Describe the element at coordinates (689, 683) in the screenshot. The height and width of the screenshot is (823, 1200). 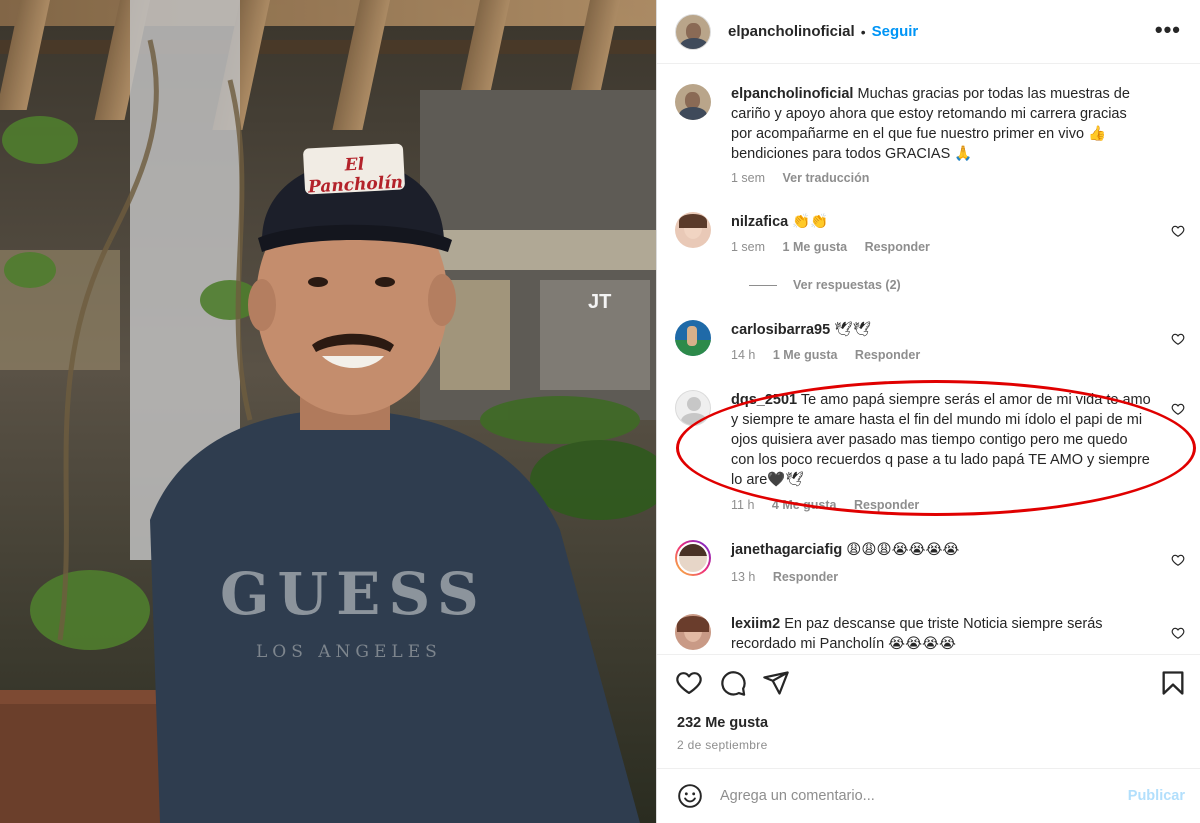
I see `heart-icon` at that location.